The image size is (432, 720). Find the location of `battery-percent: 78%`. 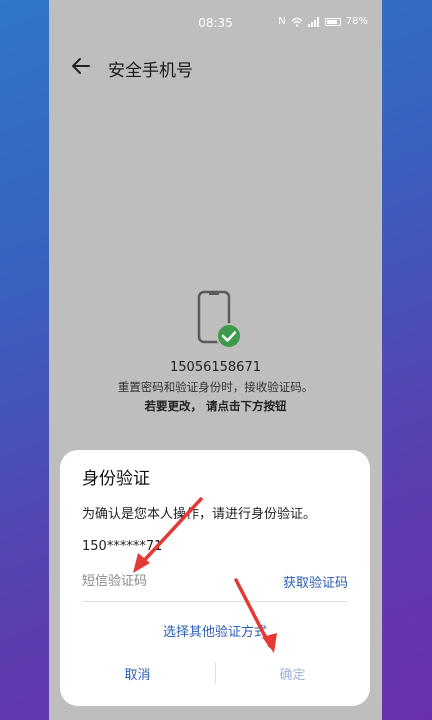

battery-percent: 78% is located at coordinates (356, 21).